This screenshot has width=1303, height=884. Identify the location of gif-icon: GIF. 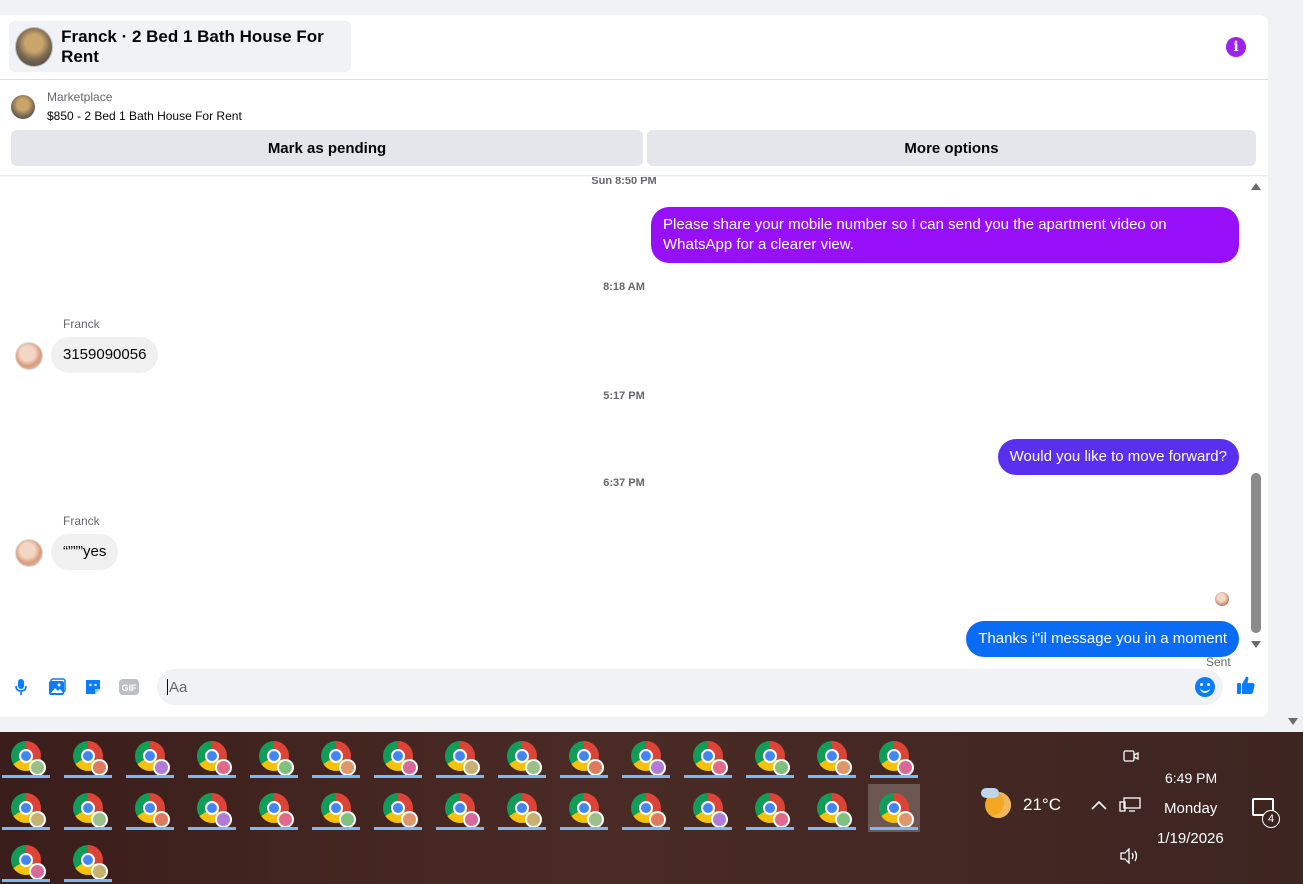
(129, 687).